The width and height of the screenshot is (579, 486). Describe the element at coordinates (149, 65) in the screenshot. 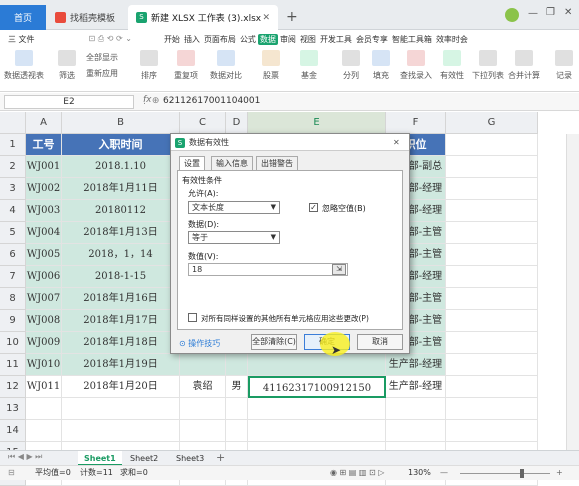

I see `sort-button: 排序` at that location.